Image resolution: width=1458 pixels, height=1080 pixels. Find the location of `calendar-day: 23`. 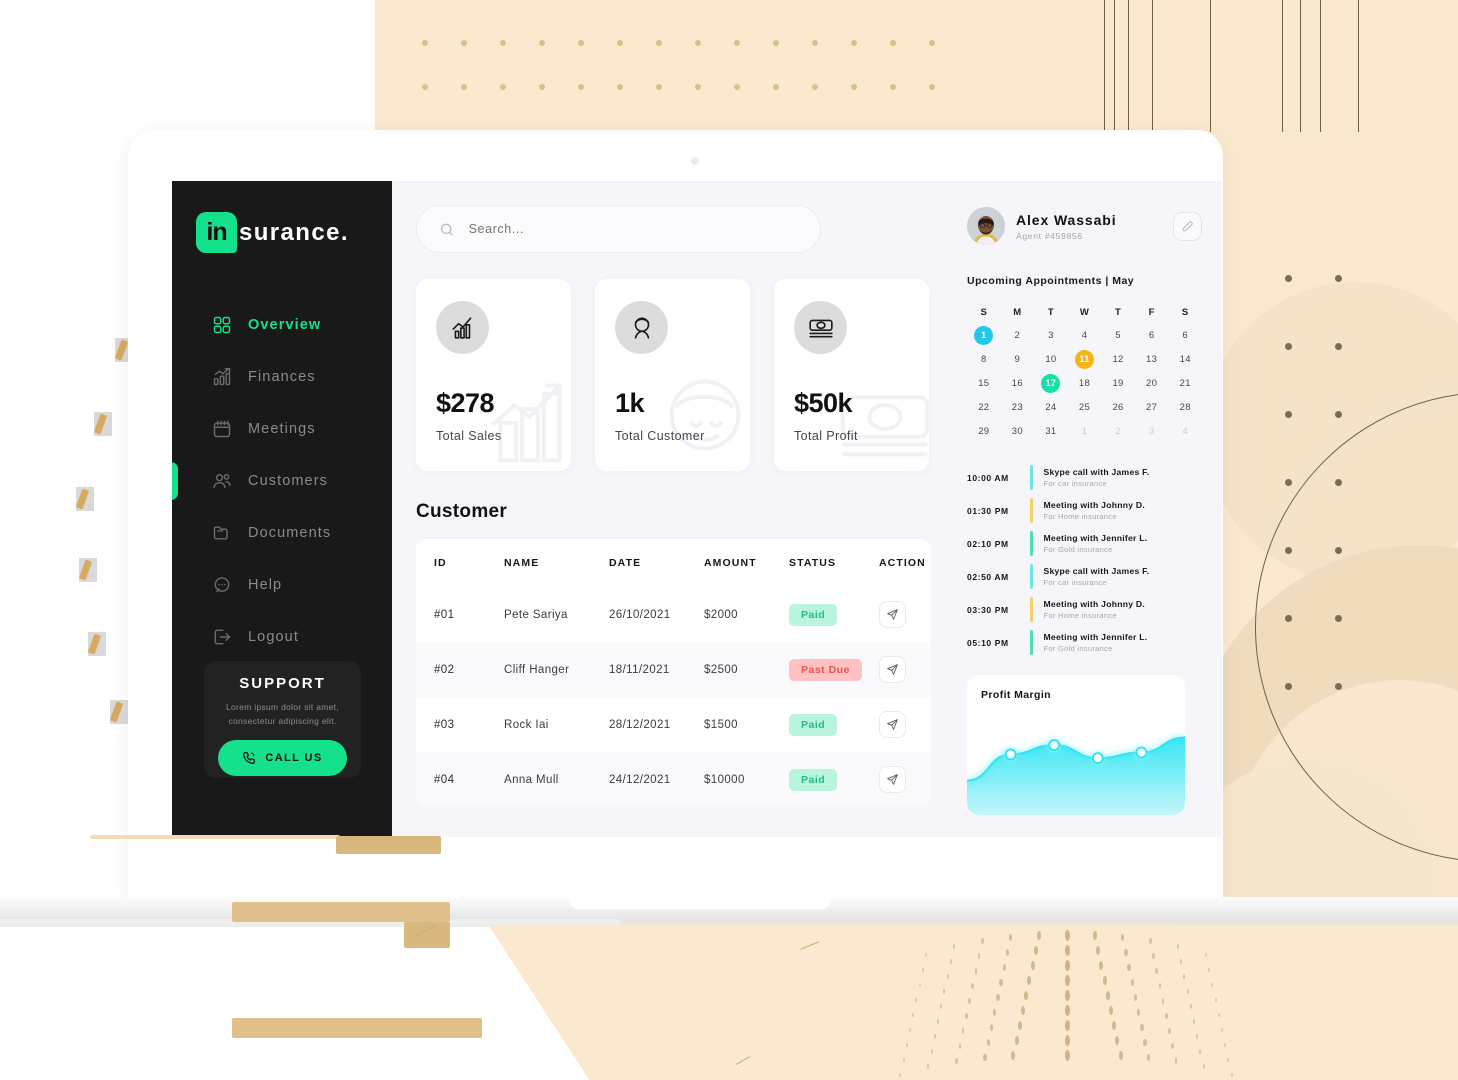

calendar-day: 23 is located at coordinates (1018, 407).